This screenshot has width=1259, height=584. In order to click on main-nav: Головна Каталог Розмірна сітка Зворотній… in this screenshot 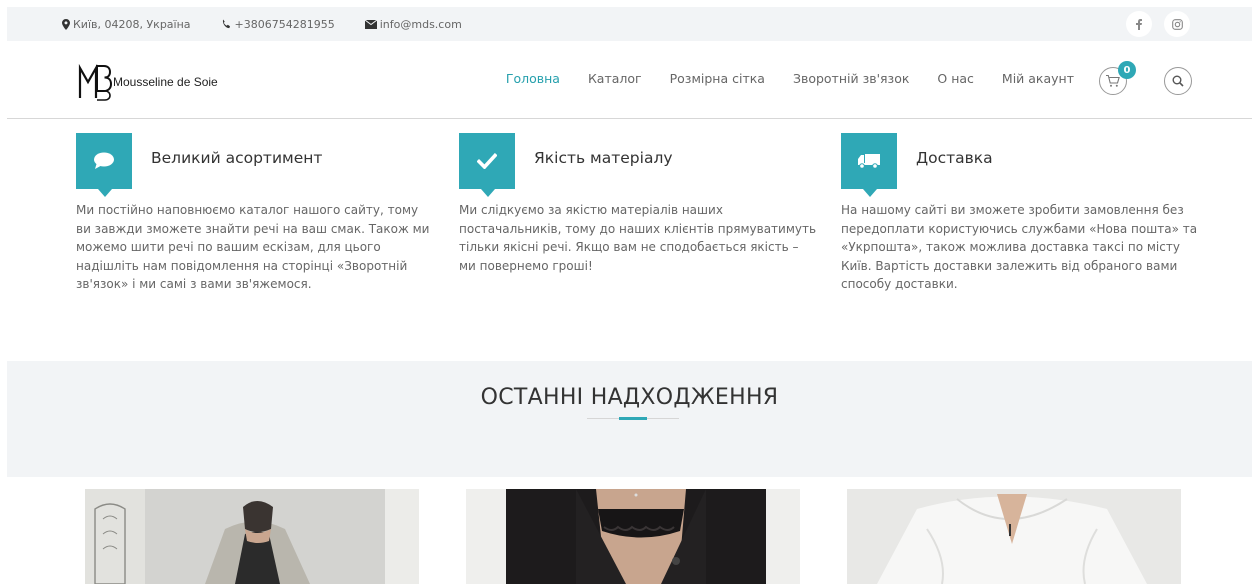, I will do `click(776, 78)`.